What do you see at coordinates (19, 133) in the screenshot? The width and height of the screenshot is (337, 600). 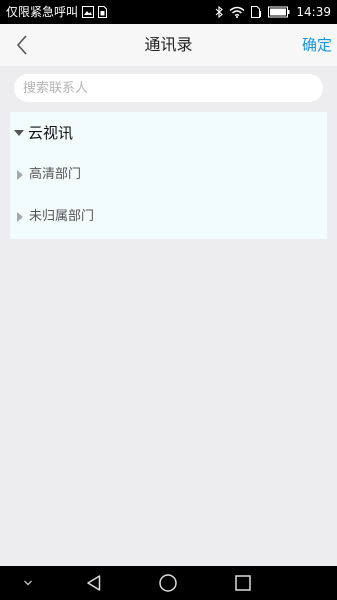 I see `caret-down-icon` at bounding box center [19, 133].